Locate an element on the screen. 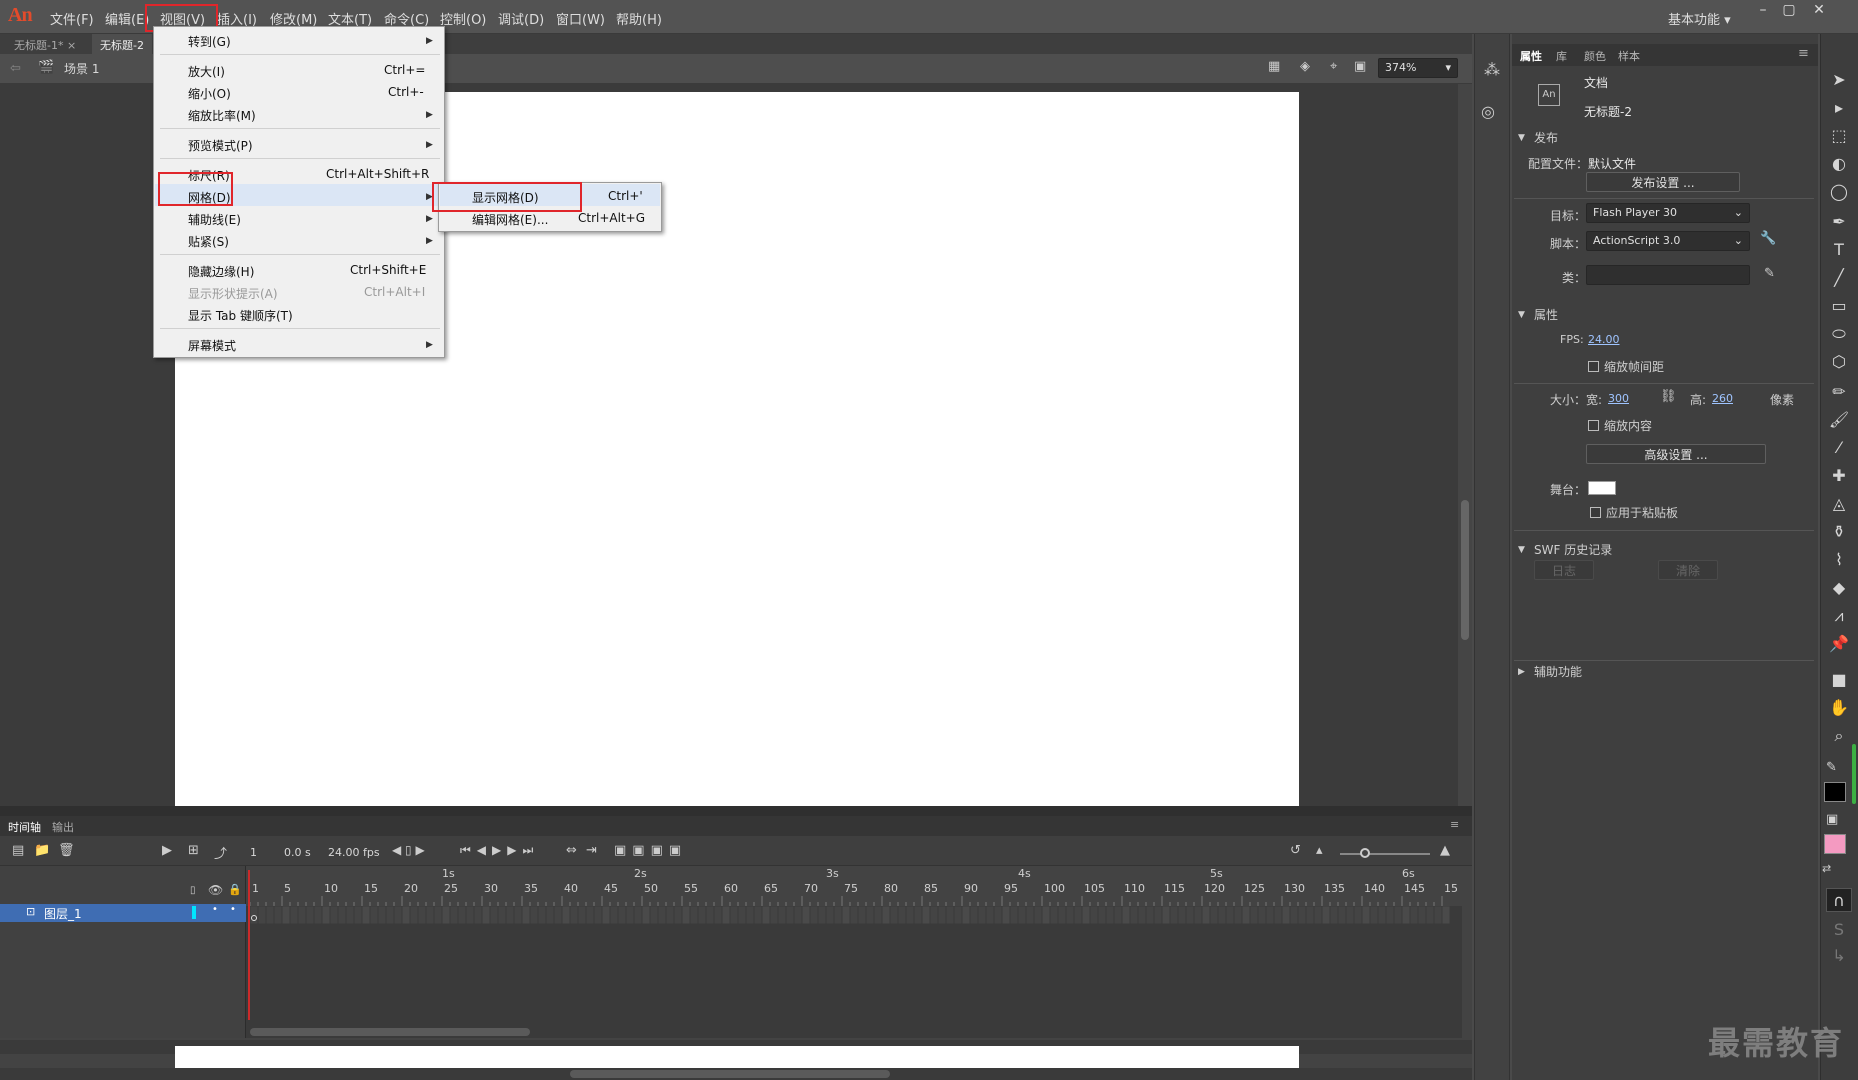  snap-to-objects-icon: ∩ is located at coordinates (1839, 900).